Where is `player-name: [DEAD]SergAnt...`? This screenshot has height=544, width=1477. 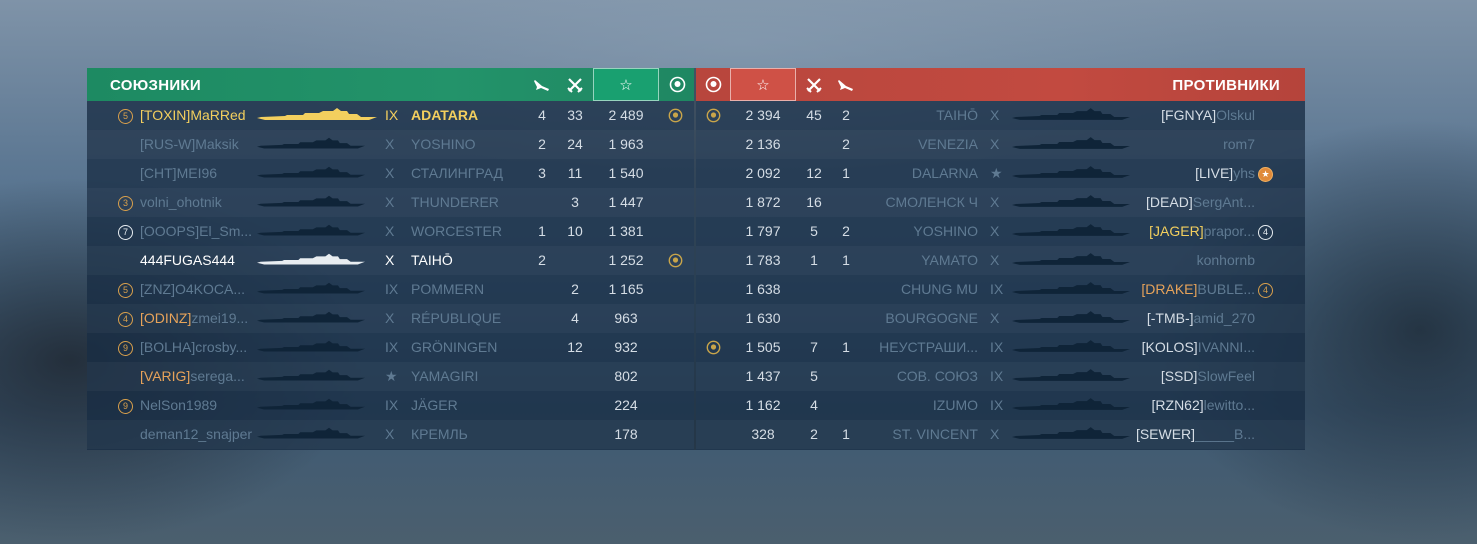
player-name: [DEAD]SergAnt... is located at coordinates (1200, 202).